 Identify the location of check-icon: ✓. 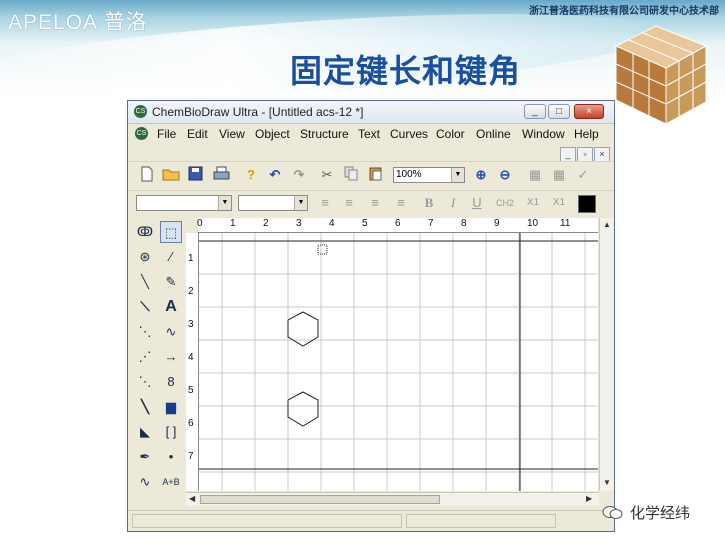
(583, 175).